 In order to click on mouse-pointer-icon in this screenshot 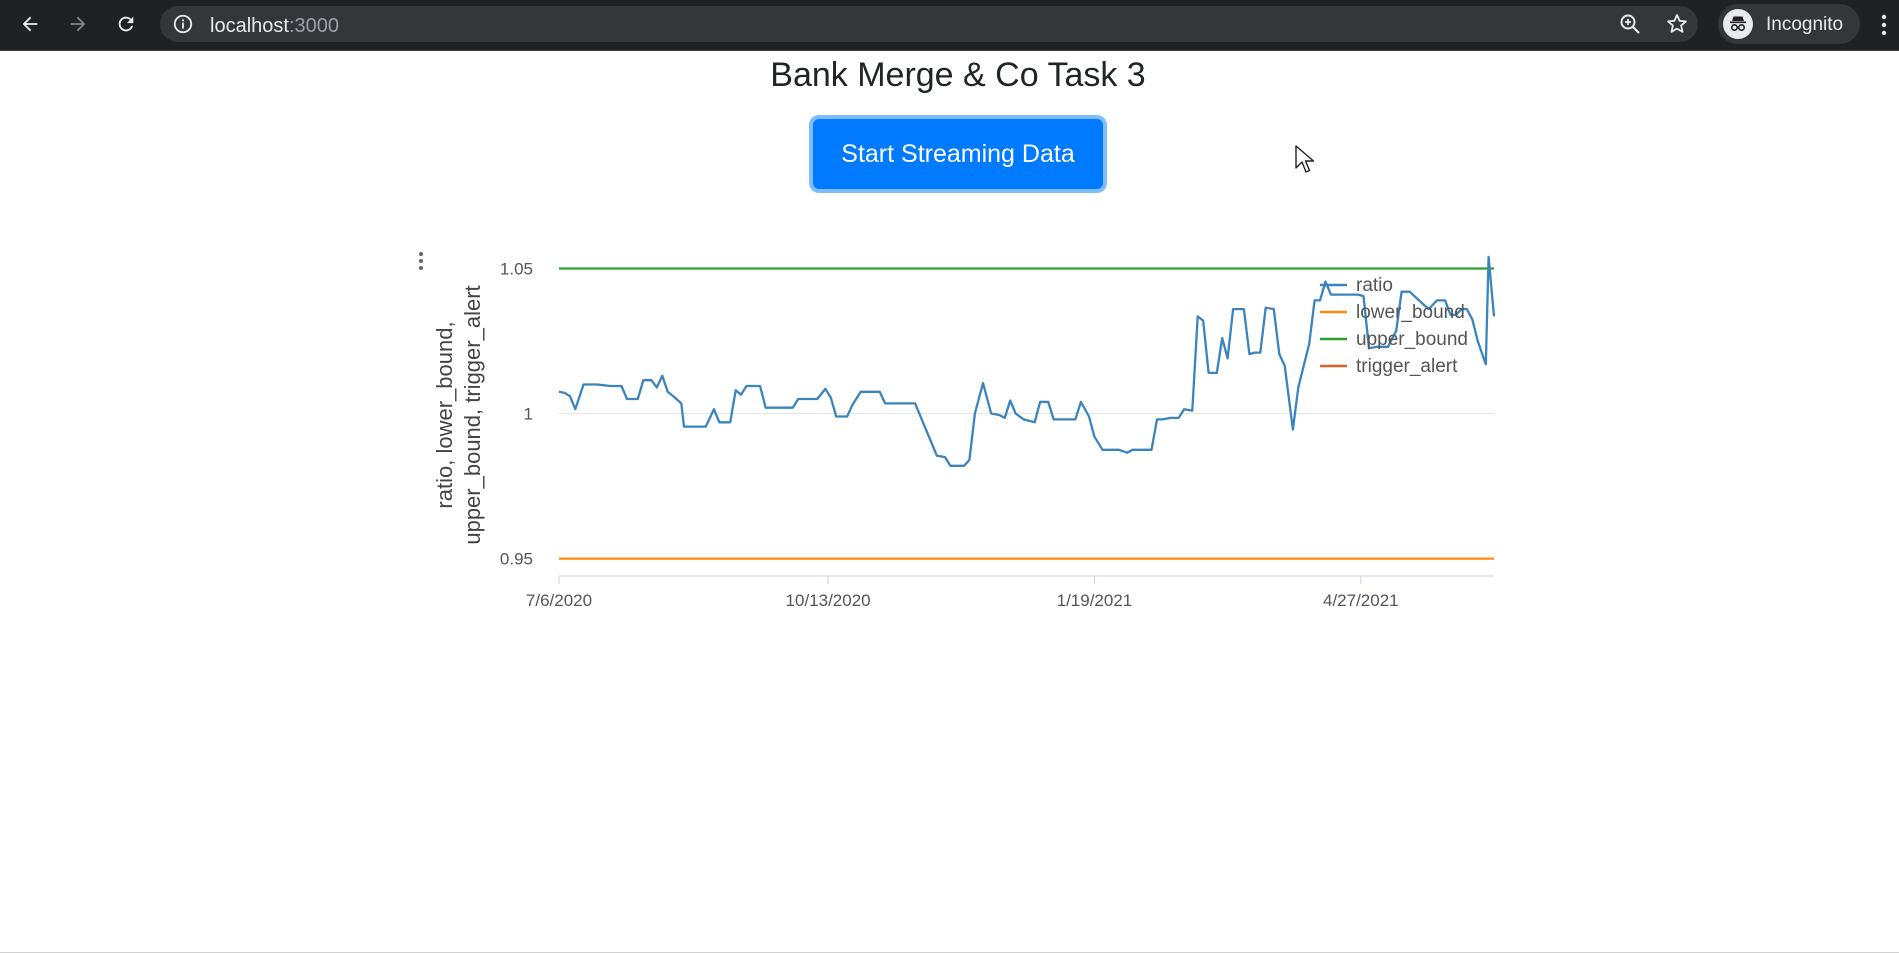, I will do `click(1305, 159)`.